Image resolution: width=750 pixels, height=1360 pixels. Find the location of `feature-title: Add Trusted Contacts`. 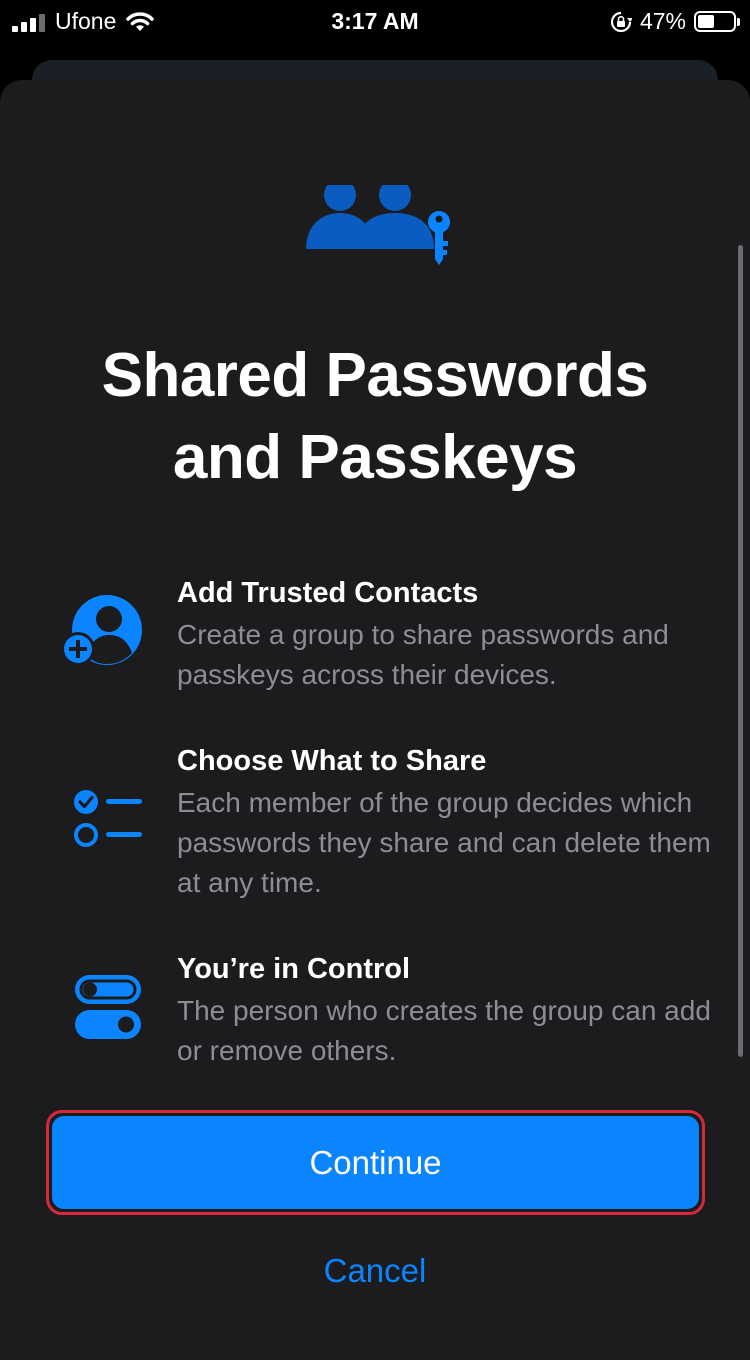

feature-title: Add Trusted Contacts is located at coordinates (328, 593).